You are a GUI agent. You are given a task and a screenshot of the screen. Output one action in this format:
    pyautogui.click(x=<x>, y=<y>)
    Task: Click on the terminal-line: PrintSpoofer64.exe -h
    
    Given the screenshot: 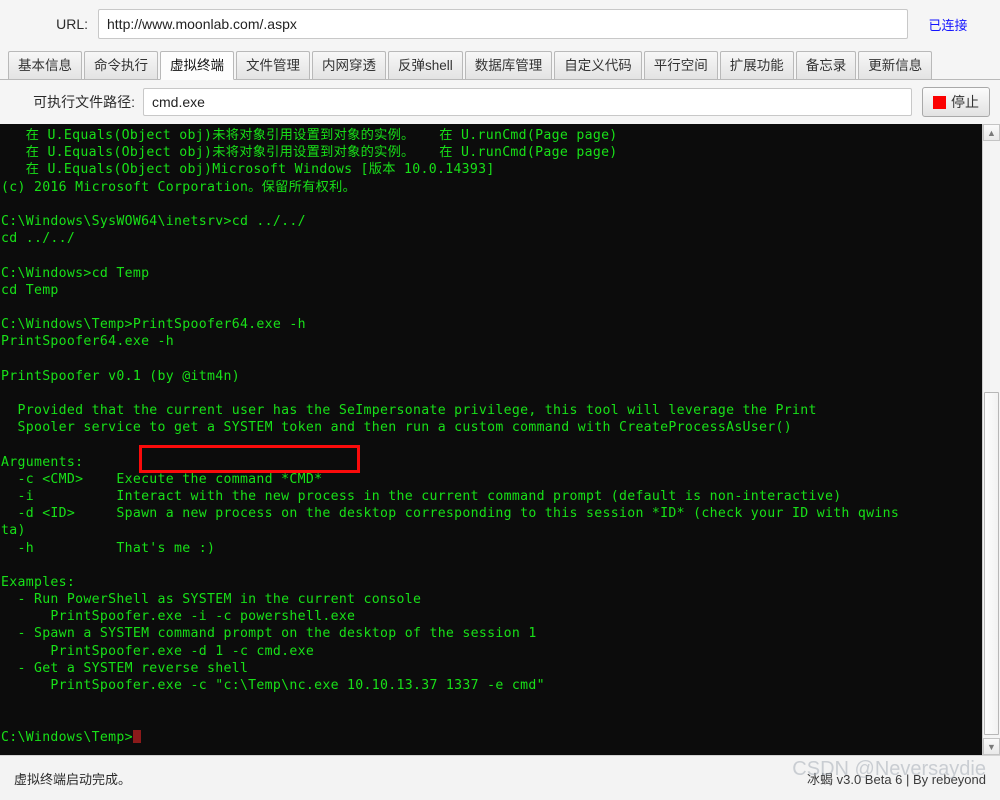 What is the action you would take?
    pyautogui.click(x=88, y=342)
    